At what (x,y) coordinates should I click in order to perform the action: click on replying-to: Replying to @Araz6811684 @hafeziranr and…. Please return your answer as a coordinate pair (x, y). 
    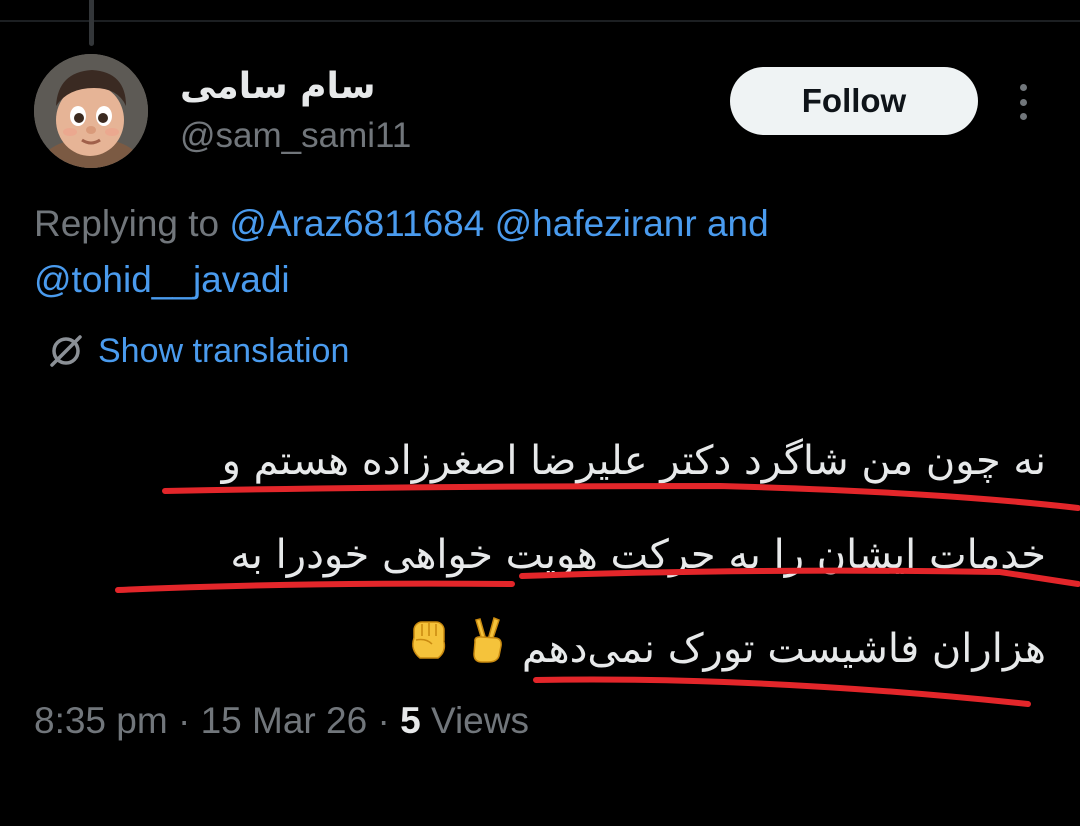
    Looking at the image, I should click on (539, 252).